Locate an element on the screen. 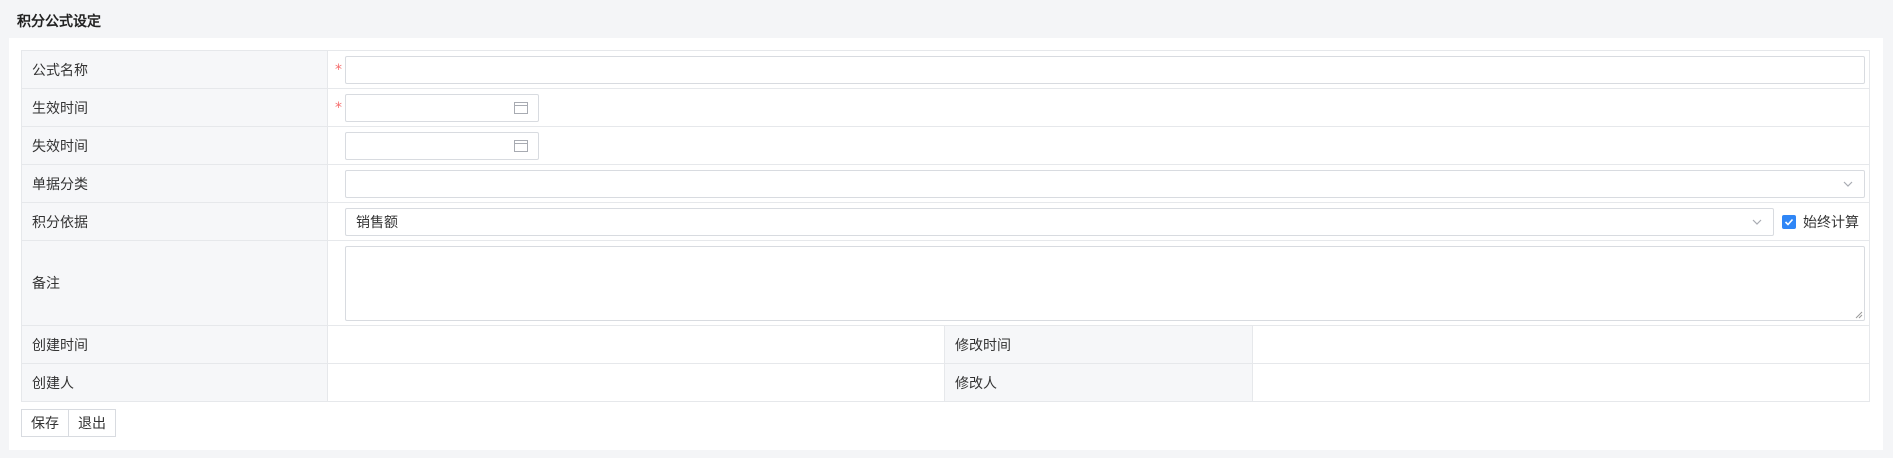 The height and width of the screenshot is (458, 1893). effective-time-picker is located at coordinates (442, 107).